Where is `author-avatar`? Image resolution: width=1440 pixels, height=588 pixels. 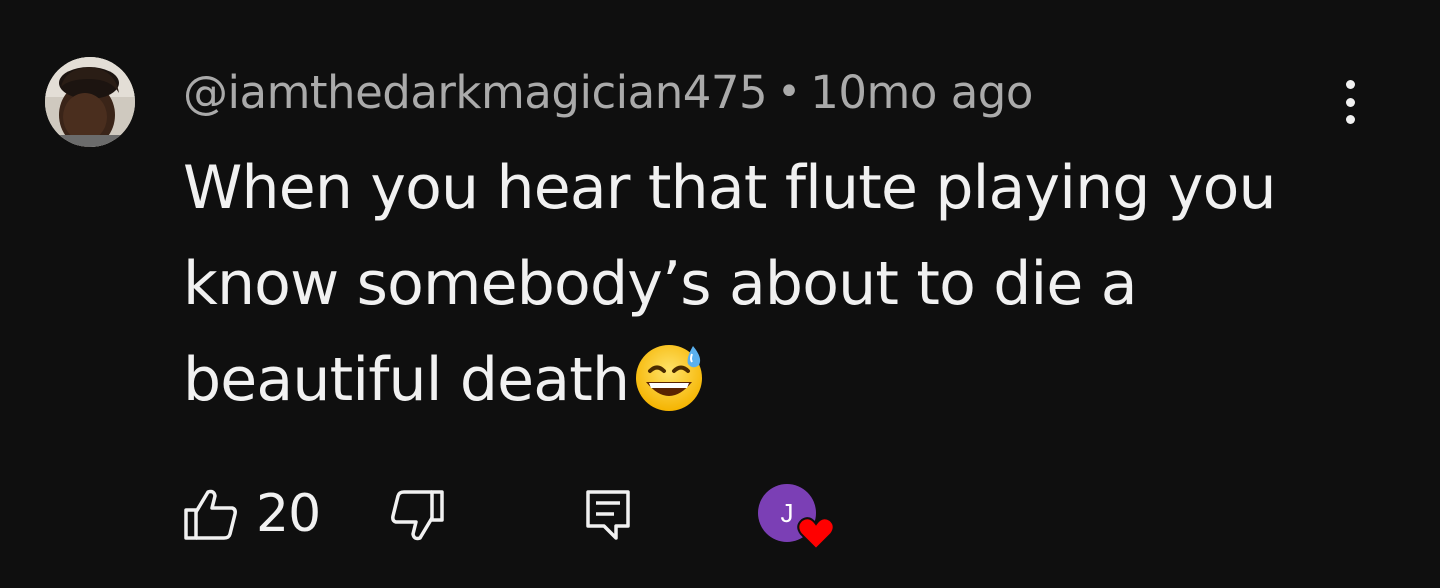 author-avatar is located at coordinates (90, 102).